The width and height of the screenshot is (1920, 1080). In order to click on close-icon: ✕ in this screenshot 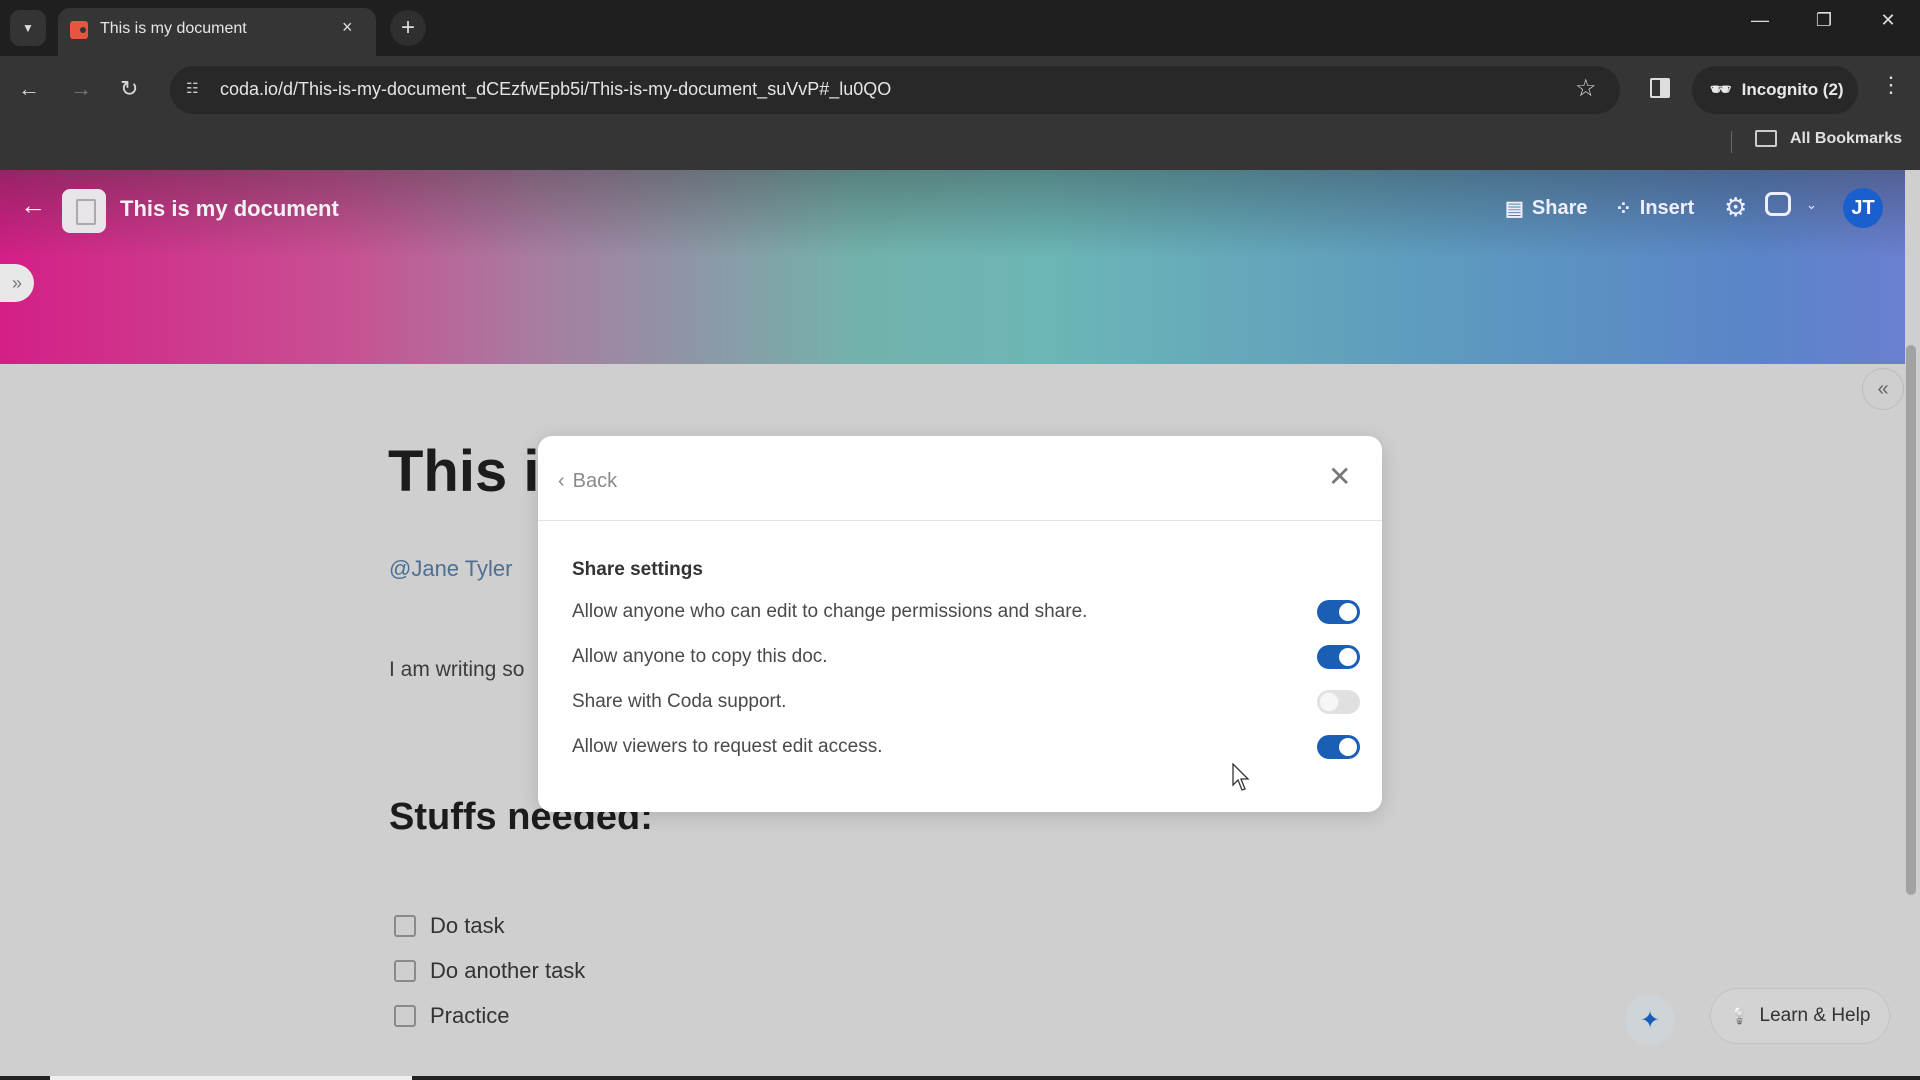, I will do `click(1339, 476)`.